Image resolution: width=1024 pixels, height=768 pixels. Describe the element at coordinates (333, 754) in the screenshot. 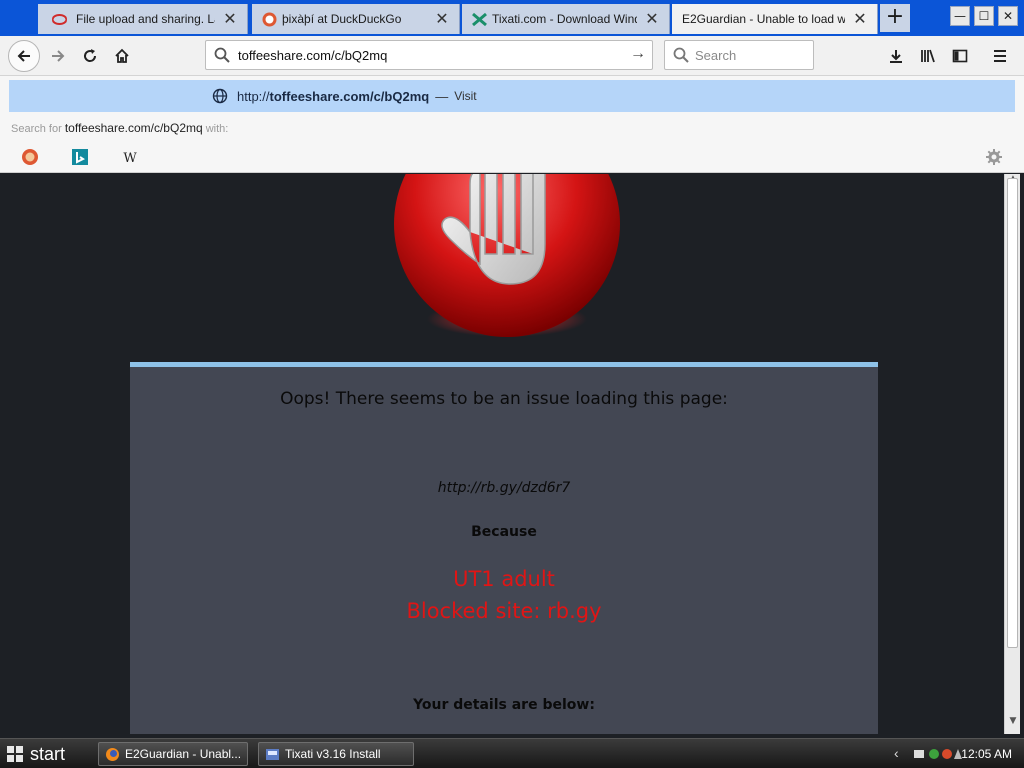

I see `task-label: Tixati v3.16 Install` at that location.